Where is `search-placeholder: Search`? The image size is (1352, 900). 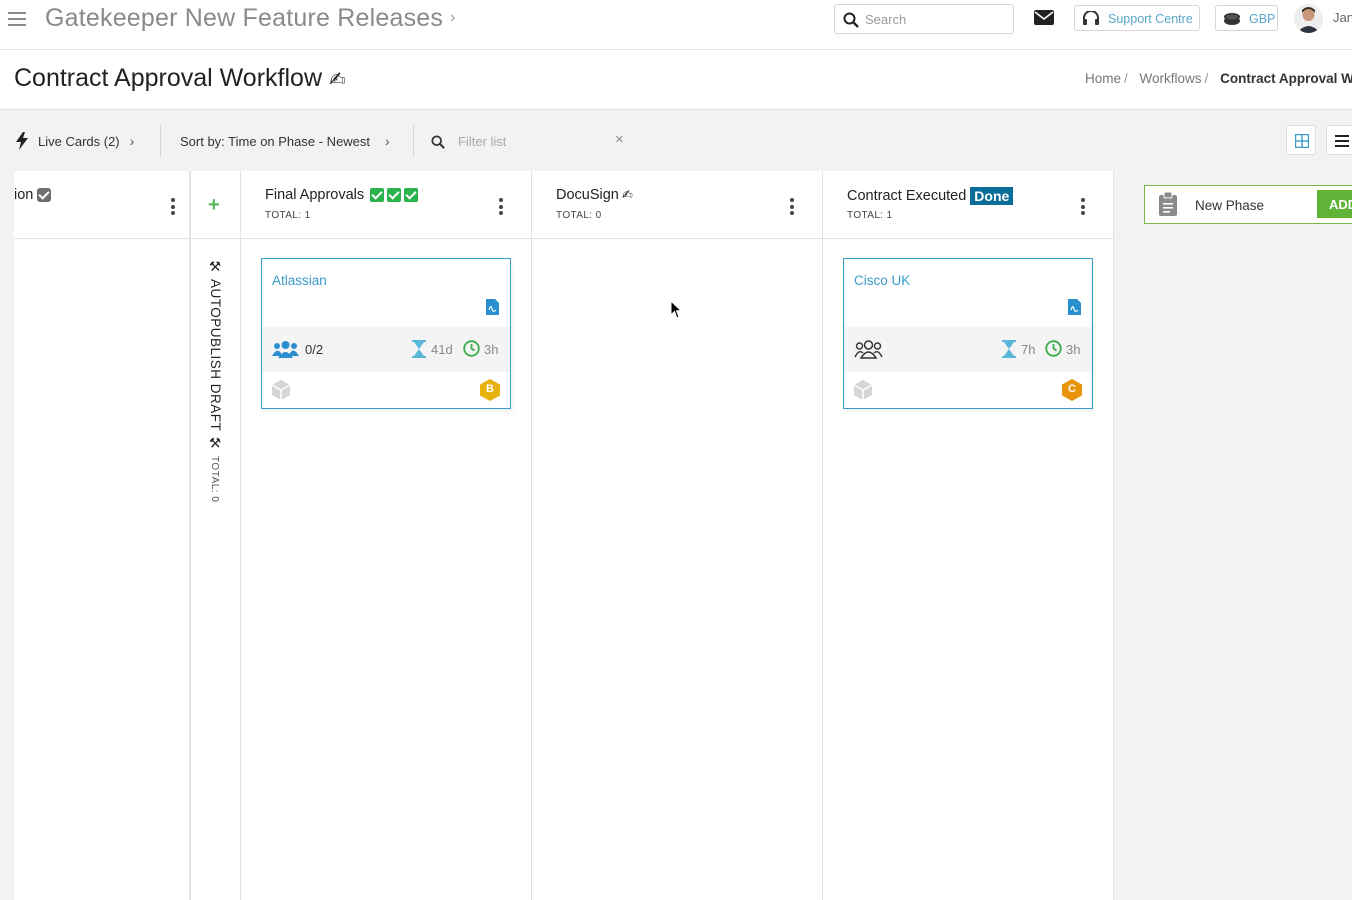
search-placeholder: Search is located at coordinates (886, 19).